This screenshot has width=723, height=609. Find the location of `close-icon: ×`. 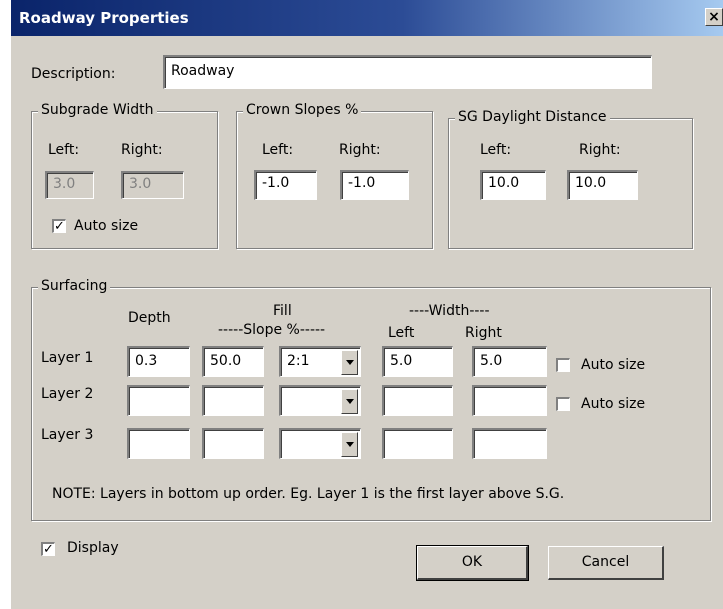

close-icon: × is located at coordinates (714, 17).